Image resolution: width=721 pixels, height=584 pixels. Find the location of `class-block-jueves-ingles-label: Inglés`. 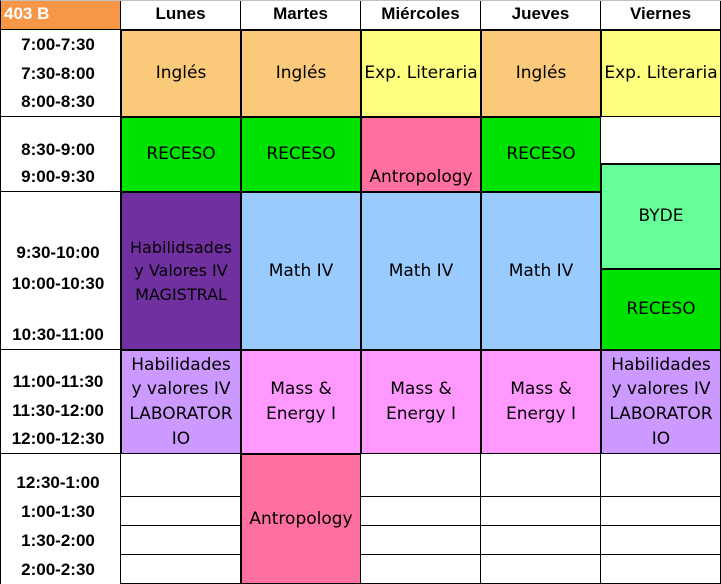

class-block-jueves-ingles-label: Inglés is located at coordinates (541, 73).